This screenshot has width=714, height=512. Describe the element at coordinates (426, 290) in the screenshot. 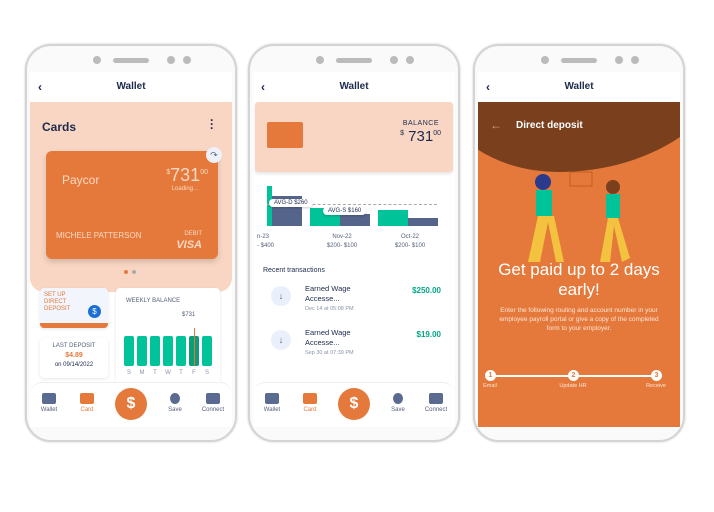

I see `transaction-amount: $250.00` at that location.